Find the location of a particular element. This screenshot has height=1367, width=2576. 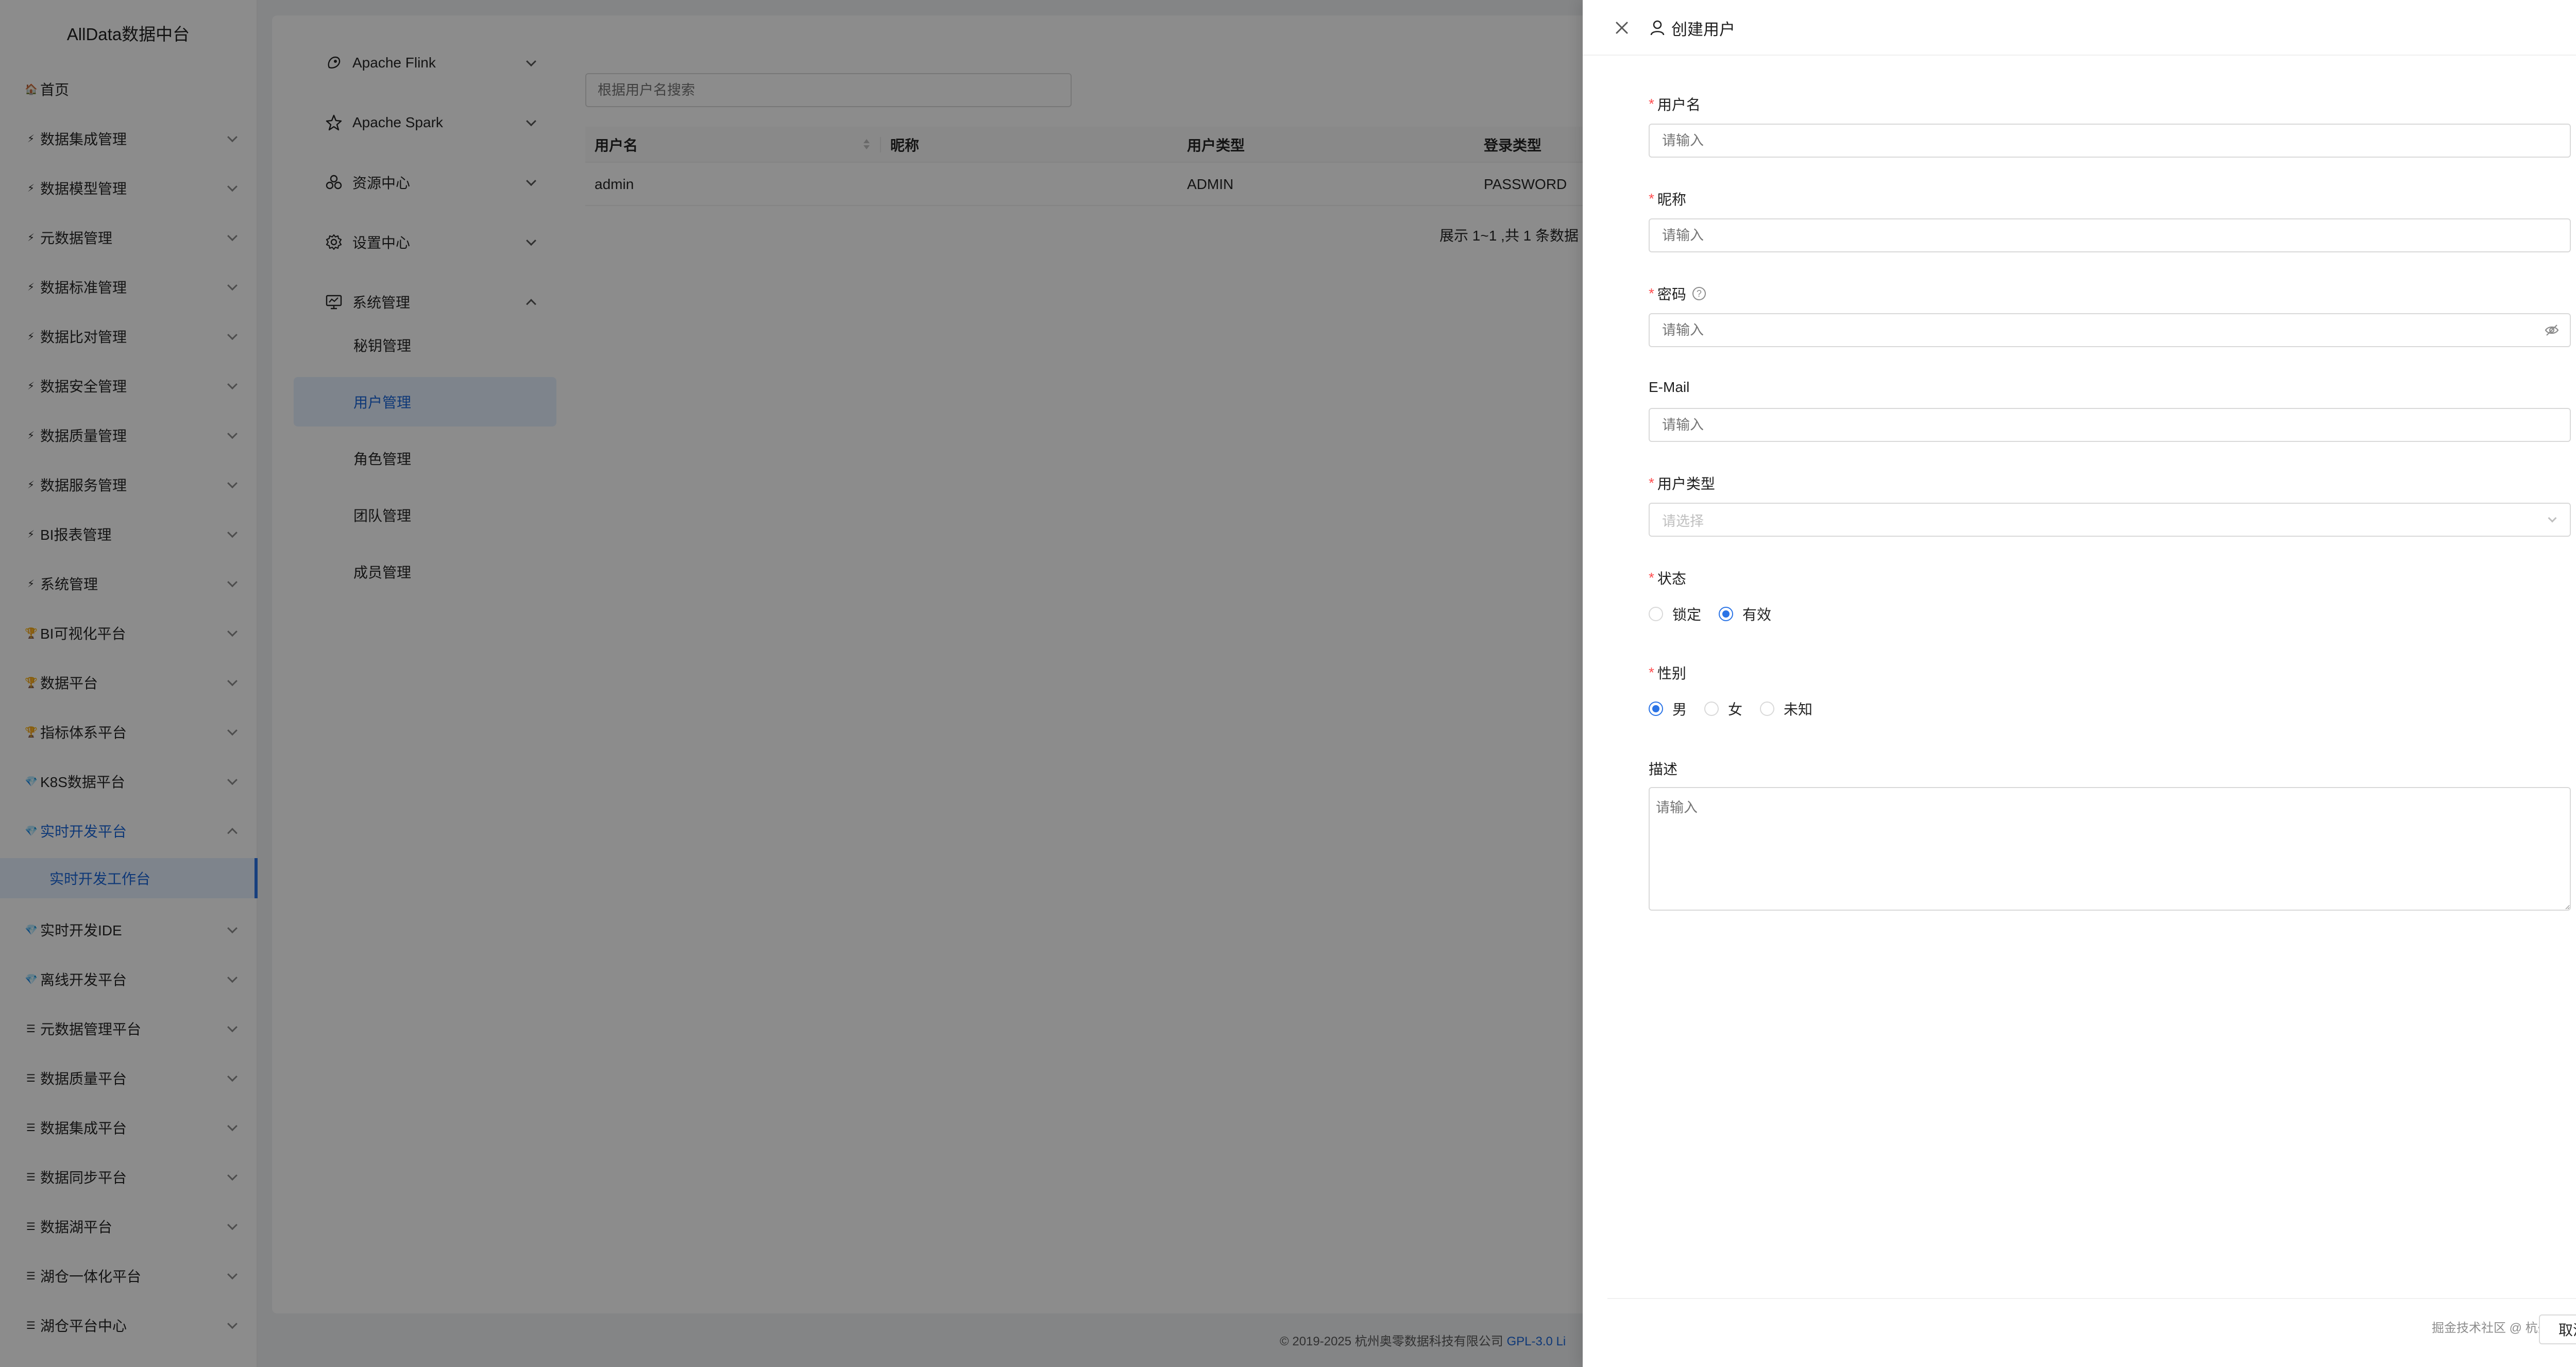

status-radio-locked: 锁定 is located at coordinates (1675, 614).